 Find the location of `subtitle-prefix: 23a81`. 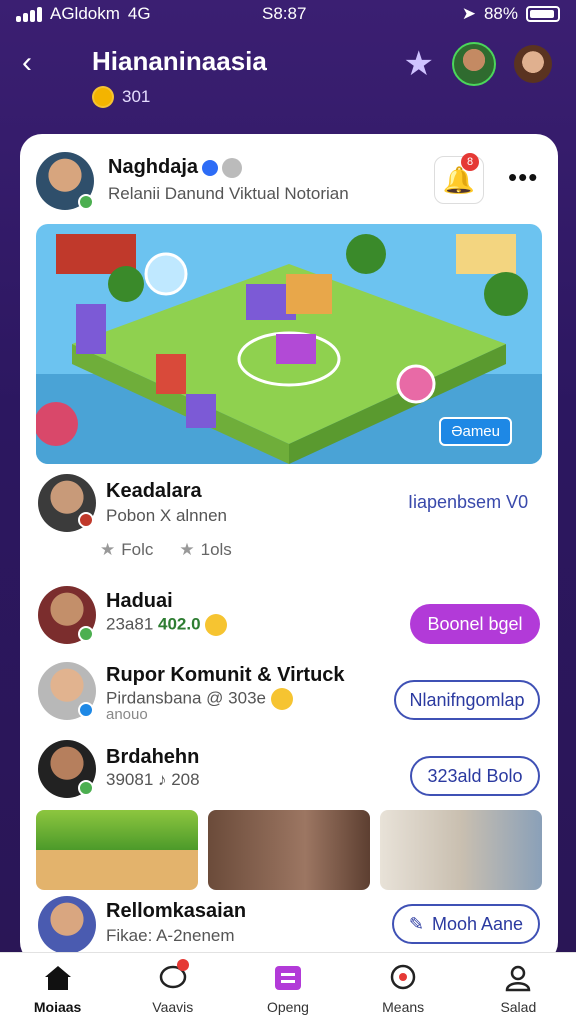

subtitle-prefix: 23a81 is located at coordinates (130, 624).